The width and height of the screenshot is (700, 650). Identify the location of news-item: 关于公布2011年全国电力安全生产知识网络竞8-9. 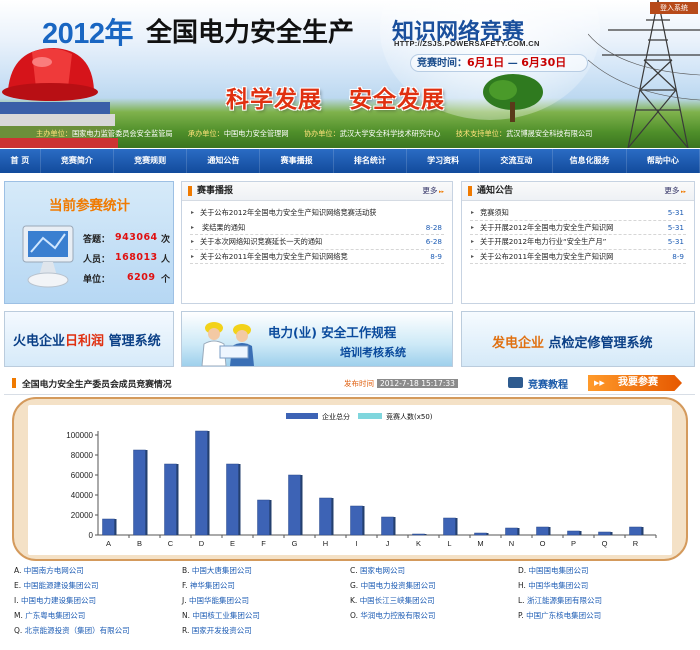
(317, 257).